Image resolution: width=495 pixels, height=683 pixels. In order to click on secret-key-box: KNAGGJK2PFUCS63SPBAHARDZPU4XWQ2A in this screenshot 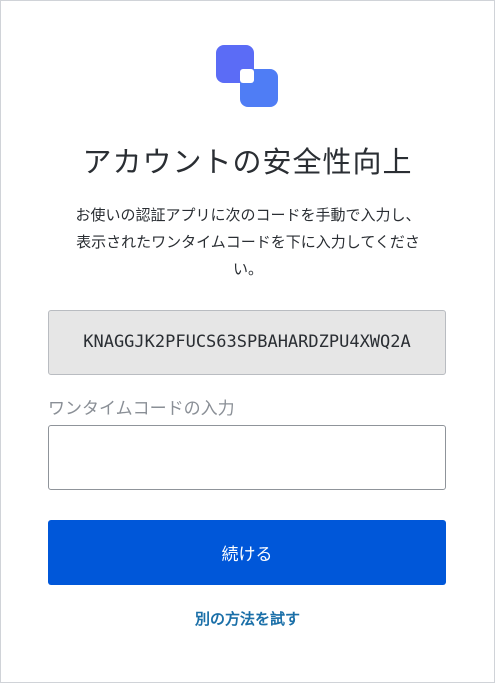, I will do `click(247, 342)`.